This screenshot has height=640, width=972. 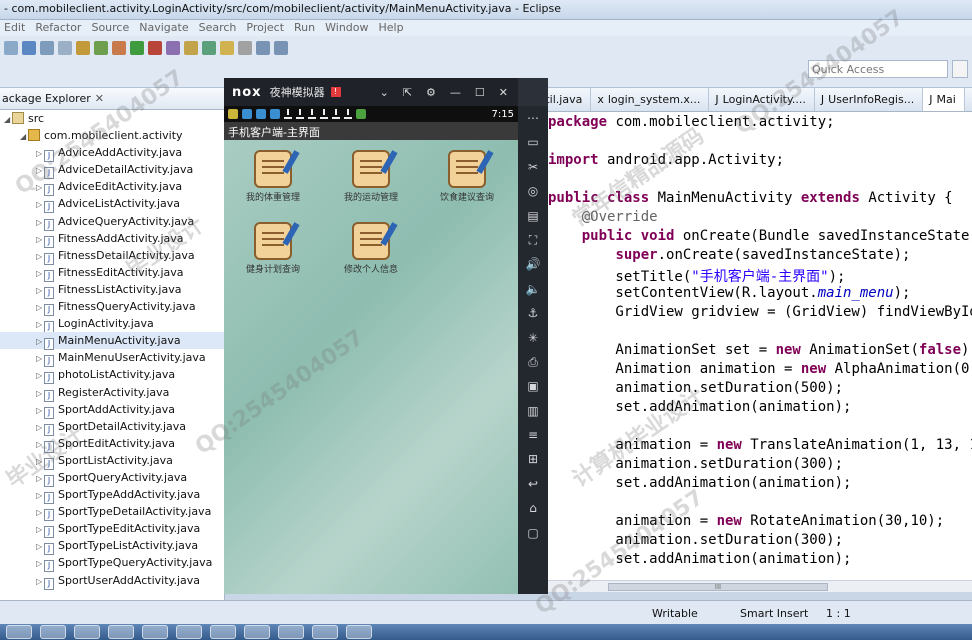 I want to click on tree-file-item: ▷ J LoginActivity.java, so click(x=112, y=324).